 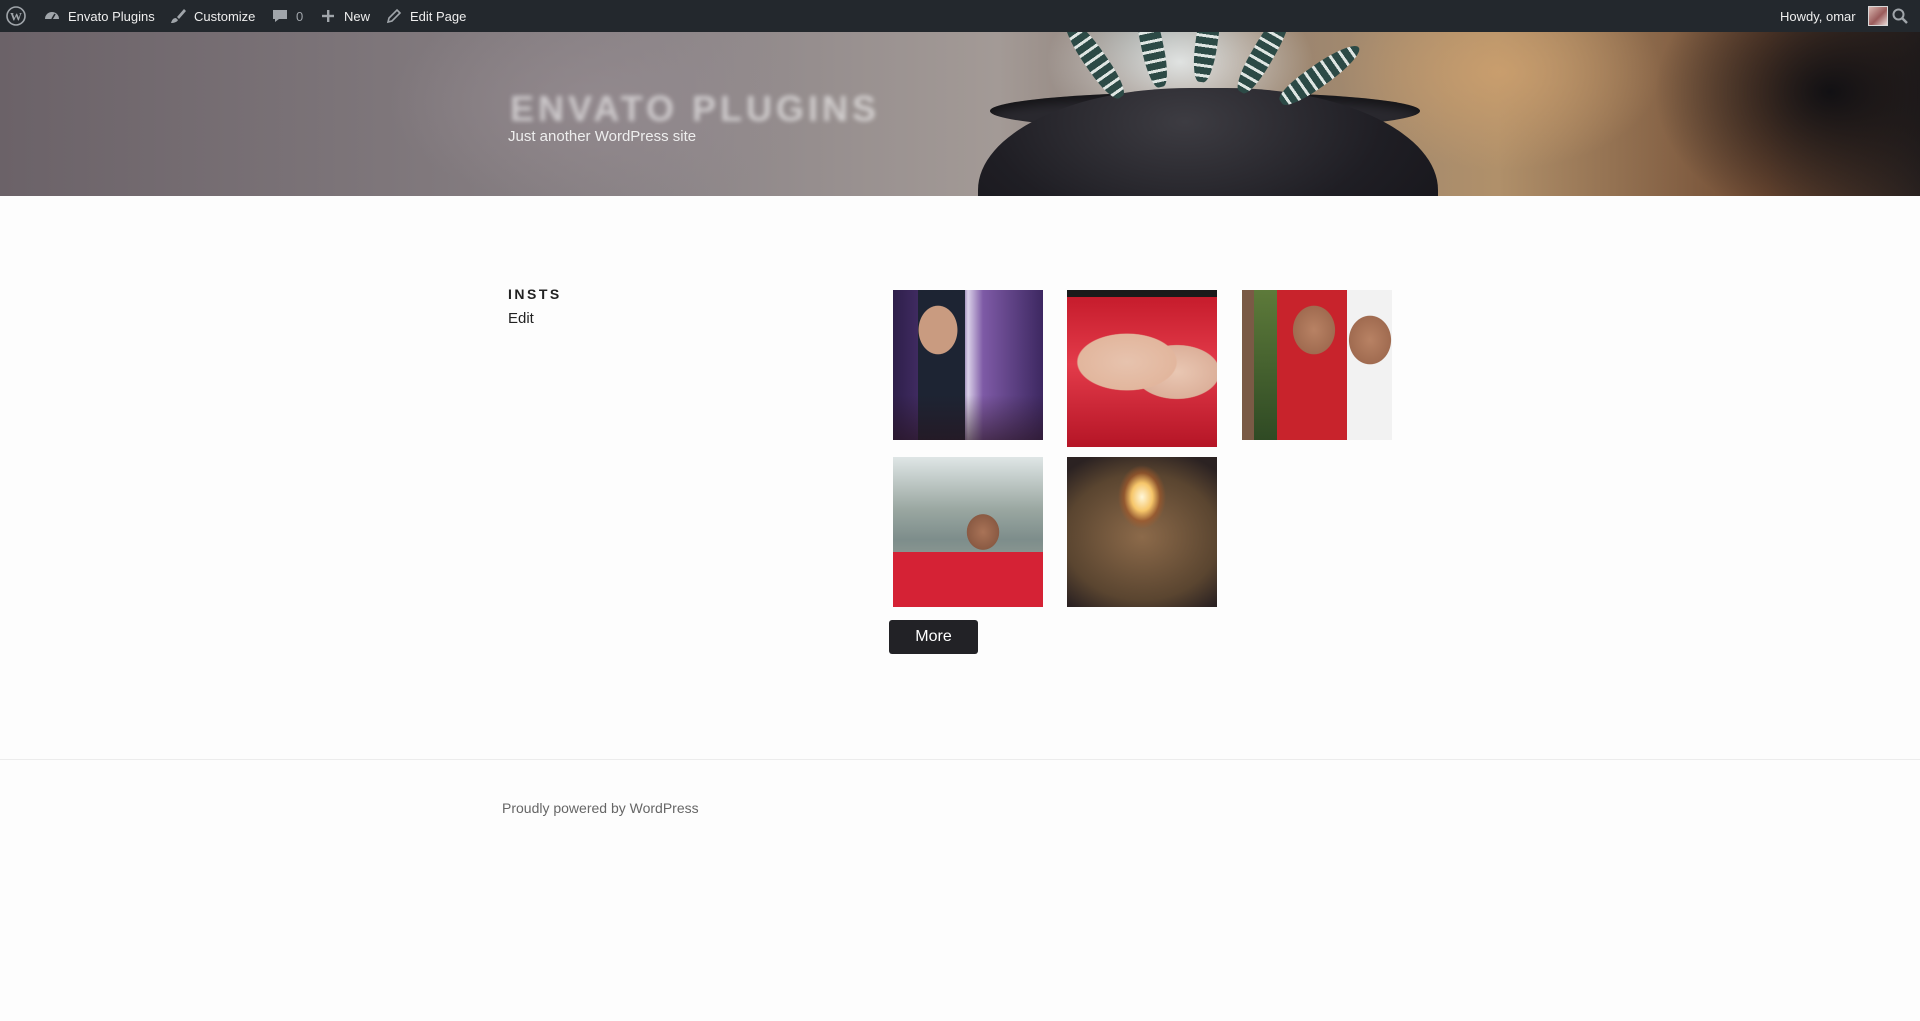 I want to click on plus-icon, so click(x=328, y=16).